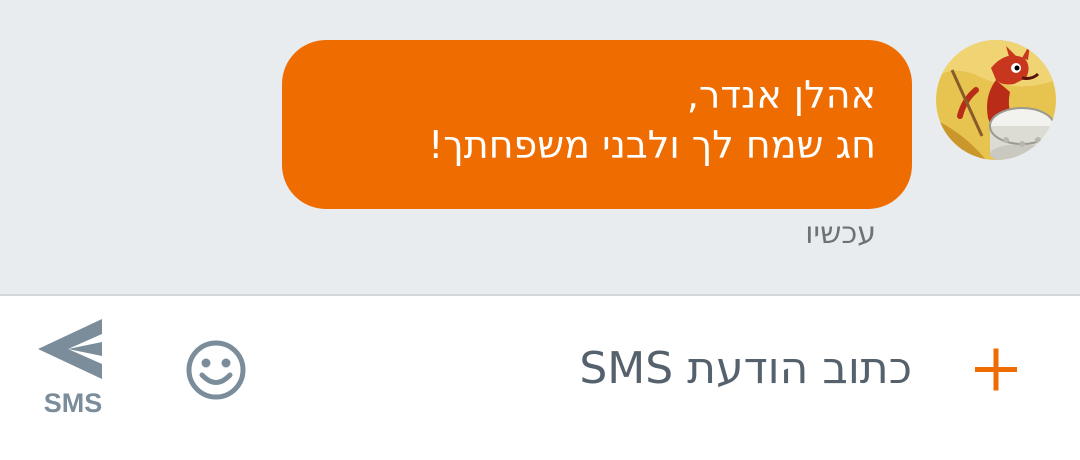  Describe the element at coordinates (781, 95) in the screenshot. I see `message-line-1: אהלן אנדר,` at that location.